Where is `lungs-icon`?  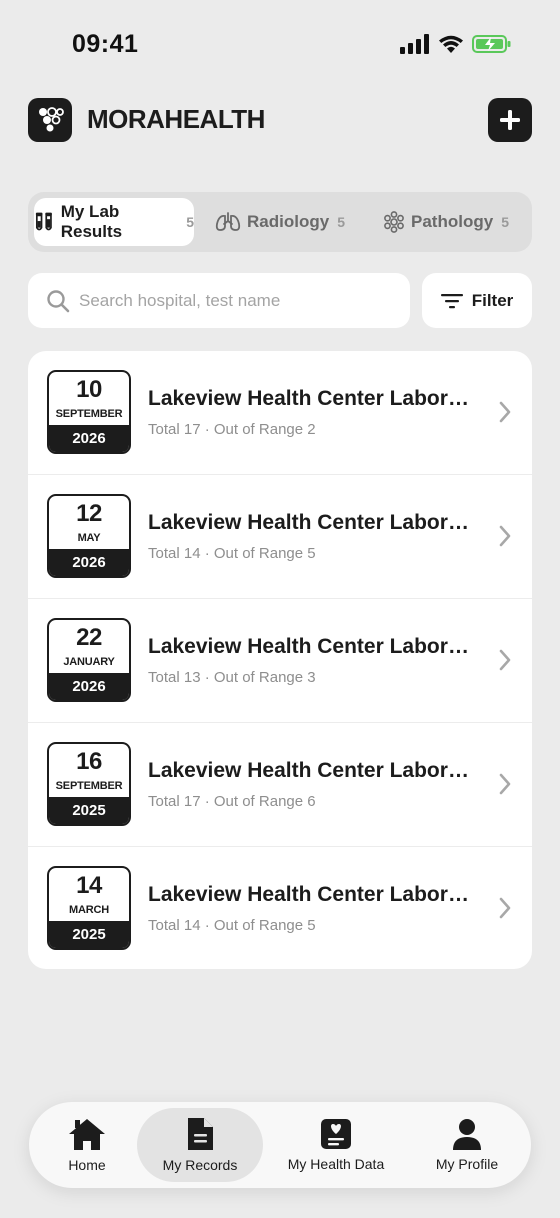 lungs-icon is located at coordinates (228, 221).